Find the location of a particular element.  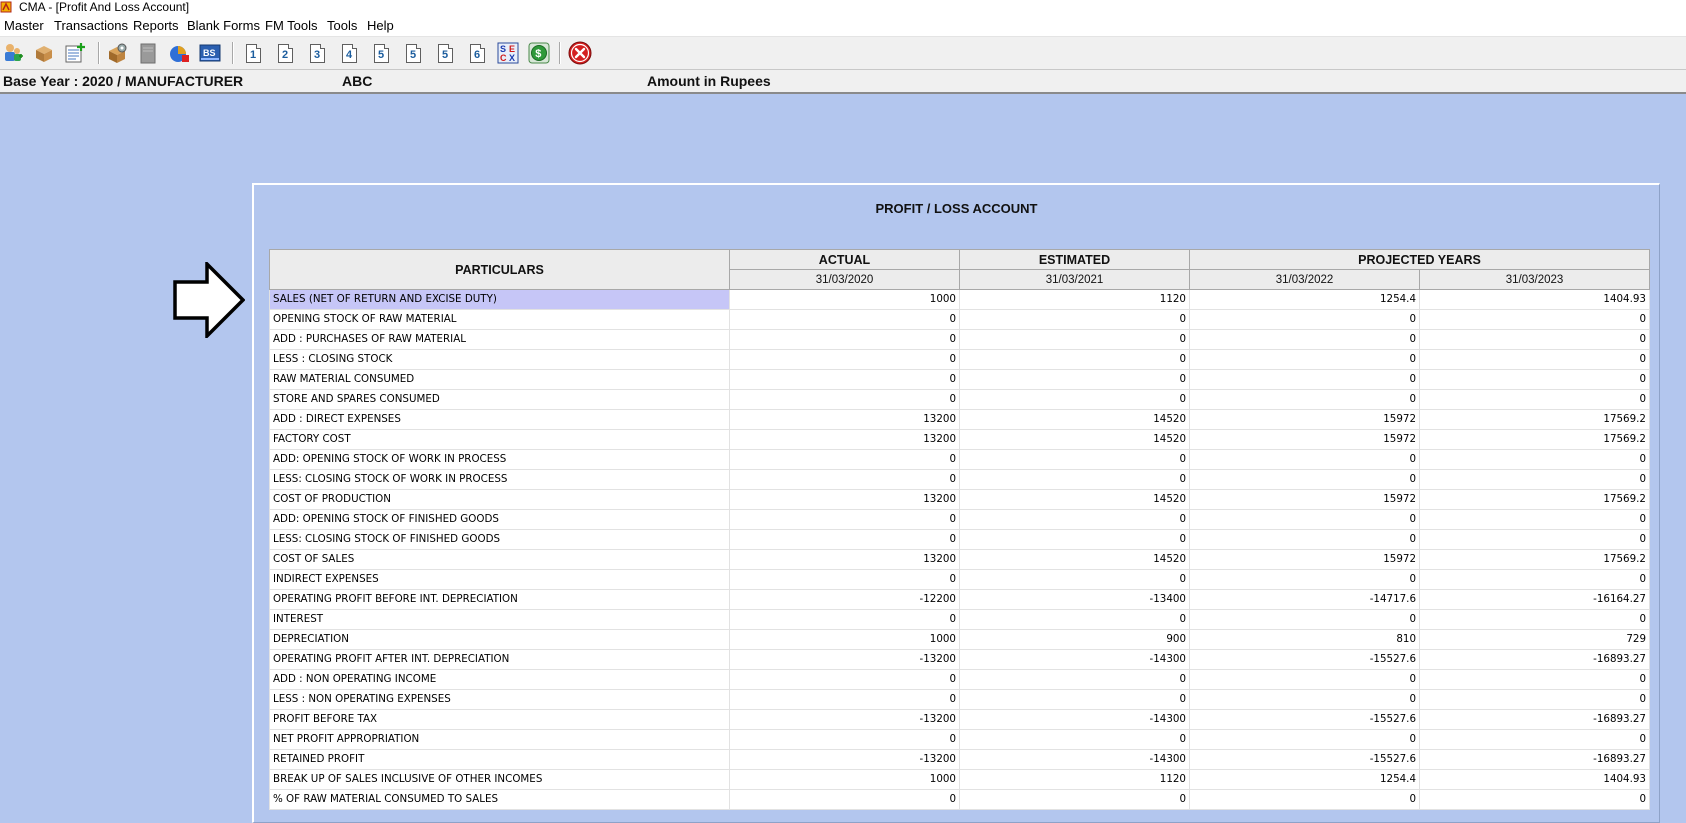

row-label-cell: PROFIT BEFORE TAX is located at coordinates (499, 719).